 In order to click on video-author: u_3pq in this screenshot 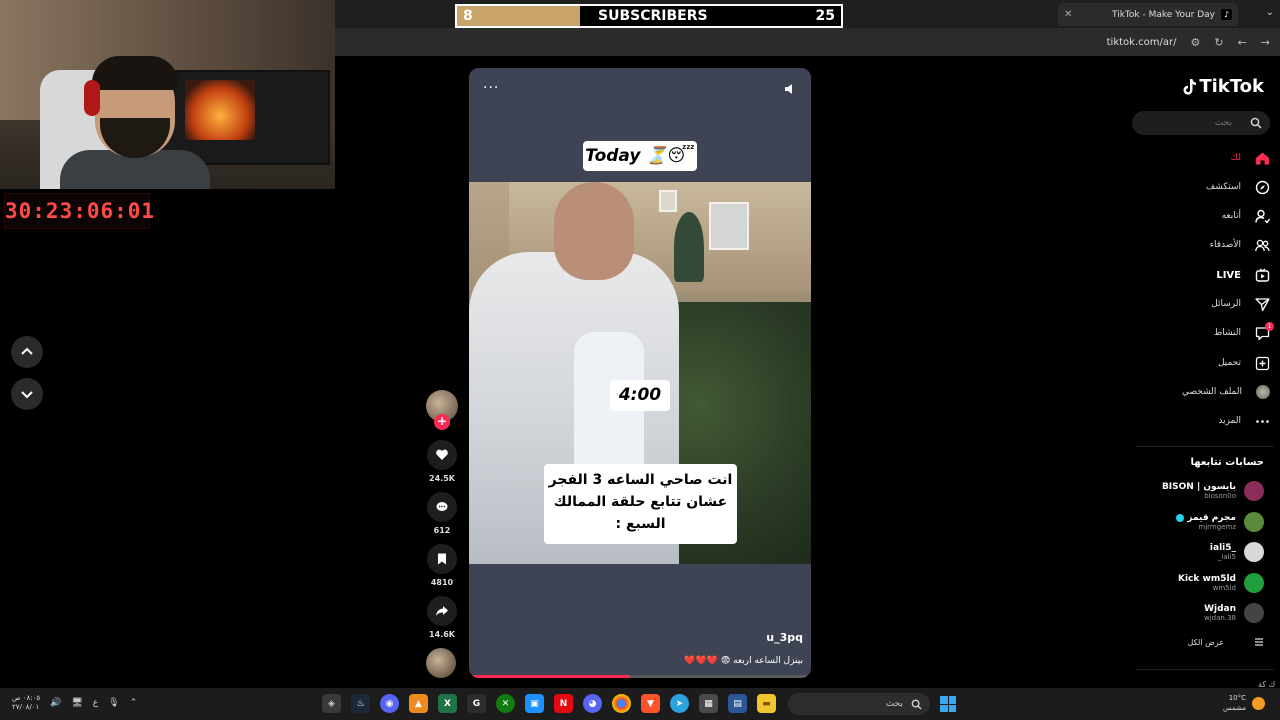, I will do `click(784, 637)`.